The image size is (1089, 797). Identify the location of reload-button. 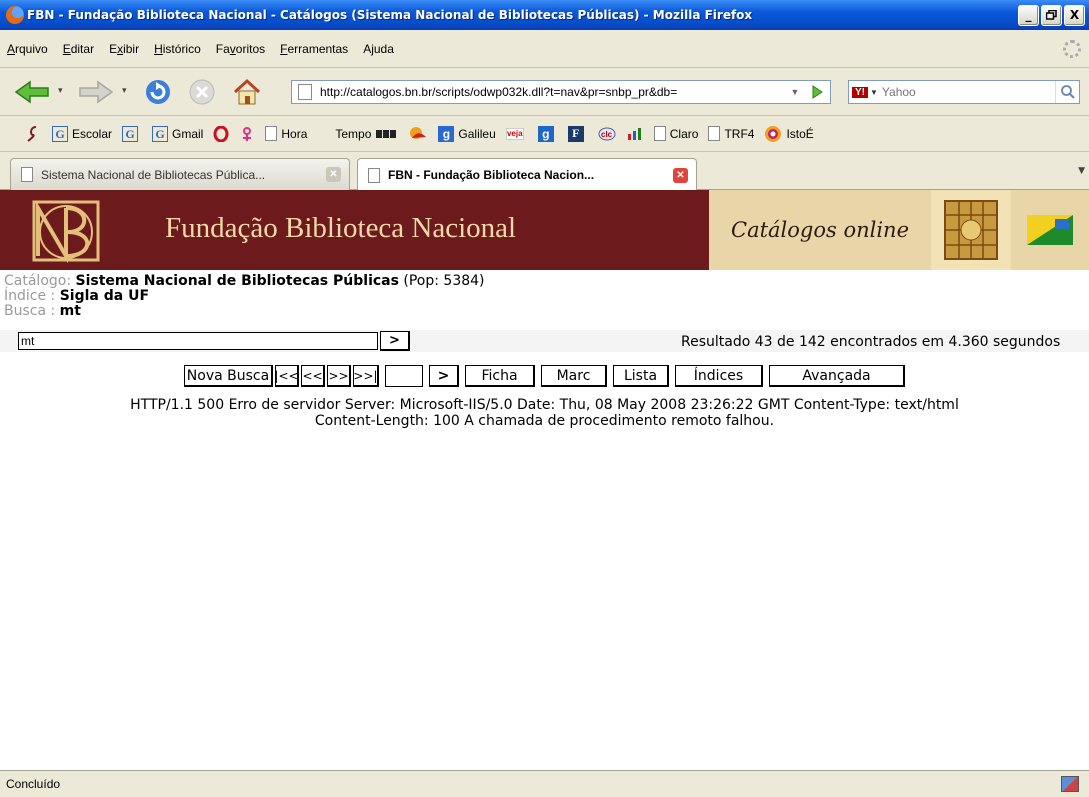
(158, 92).